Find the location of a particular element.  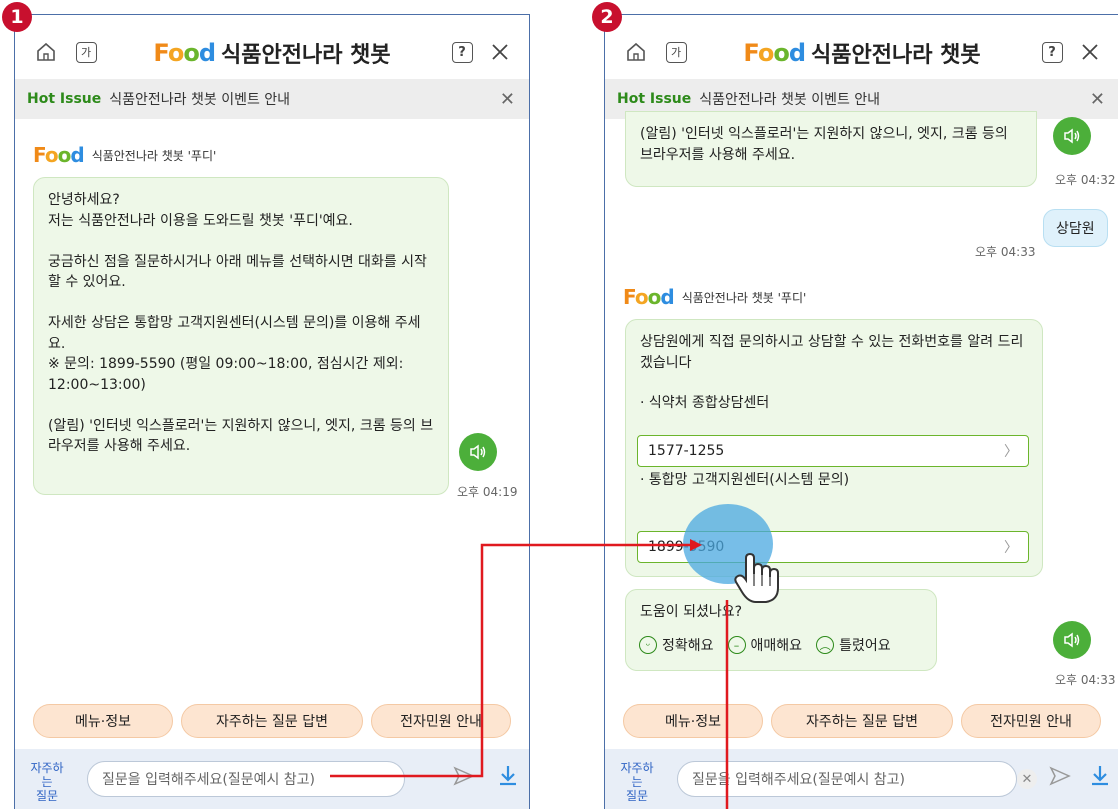

user-message-time: 오후 04:33 is located at coordinates (1005, 252).